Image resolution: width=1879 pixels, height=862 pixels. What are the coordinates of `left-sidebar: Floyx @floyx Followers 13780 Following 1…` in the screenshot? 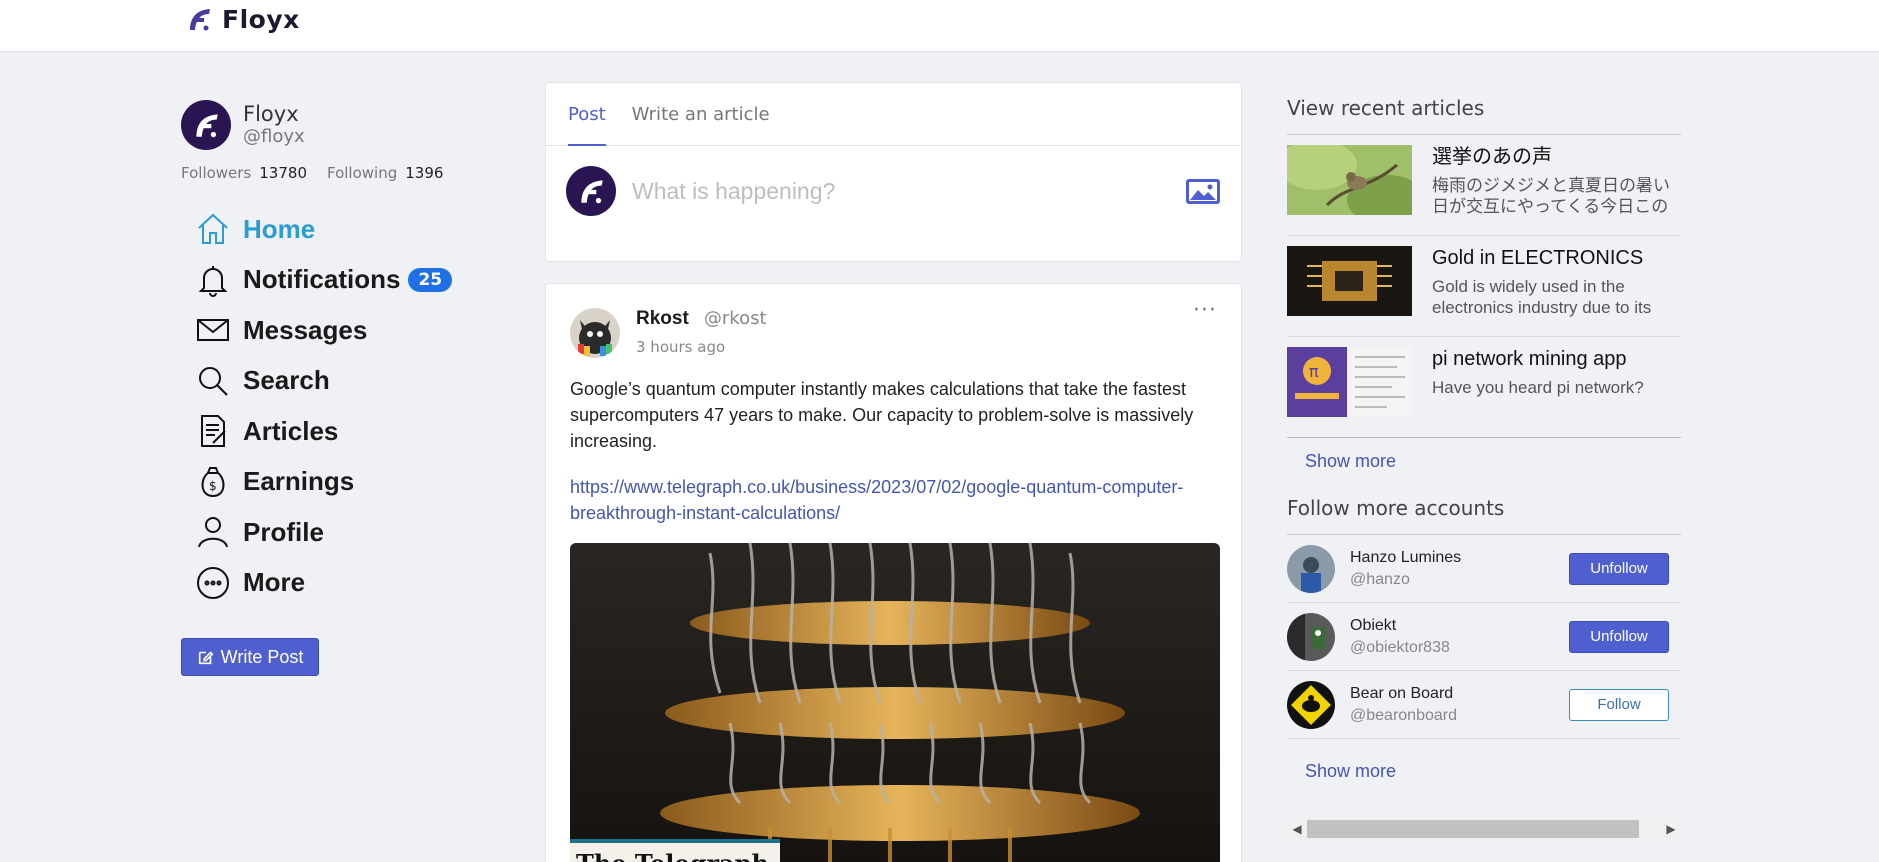 It's located at (341, 388).